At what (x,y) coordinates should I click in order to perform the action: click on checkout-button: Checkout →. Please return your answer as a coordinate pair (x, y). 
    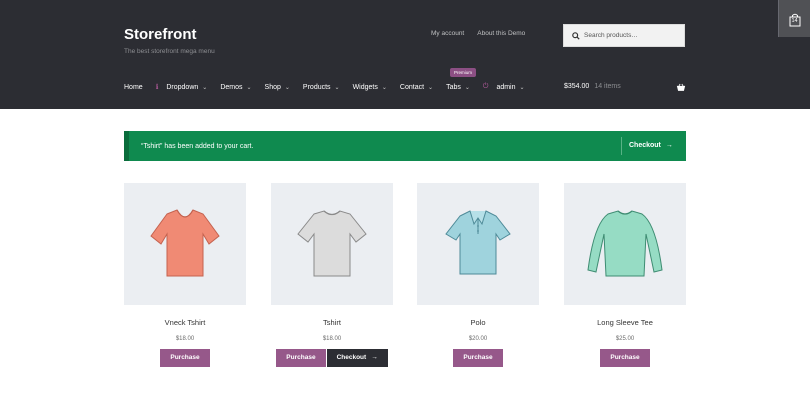
    Looking at the image, I should click on (357, 358).